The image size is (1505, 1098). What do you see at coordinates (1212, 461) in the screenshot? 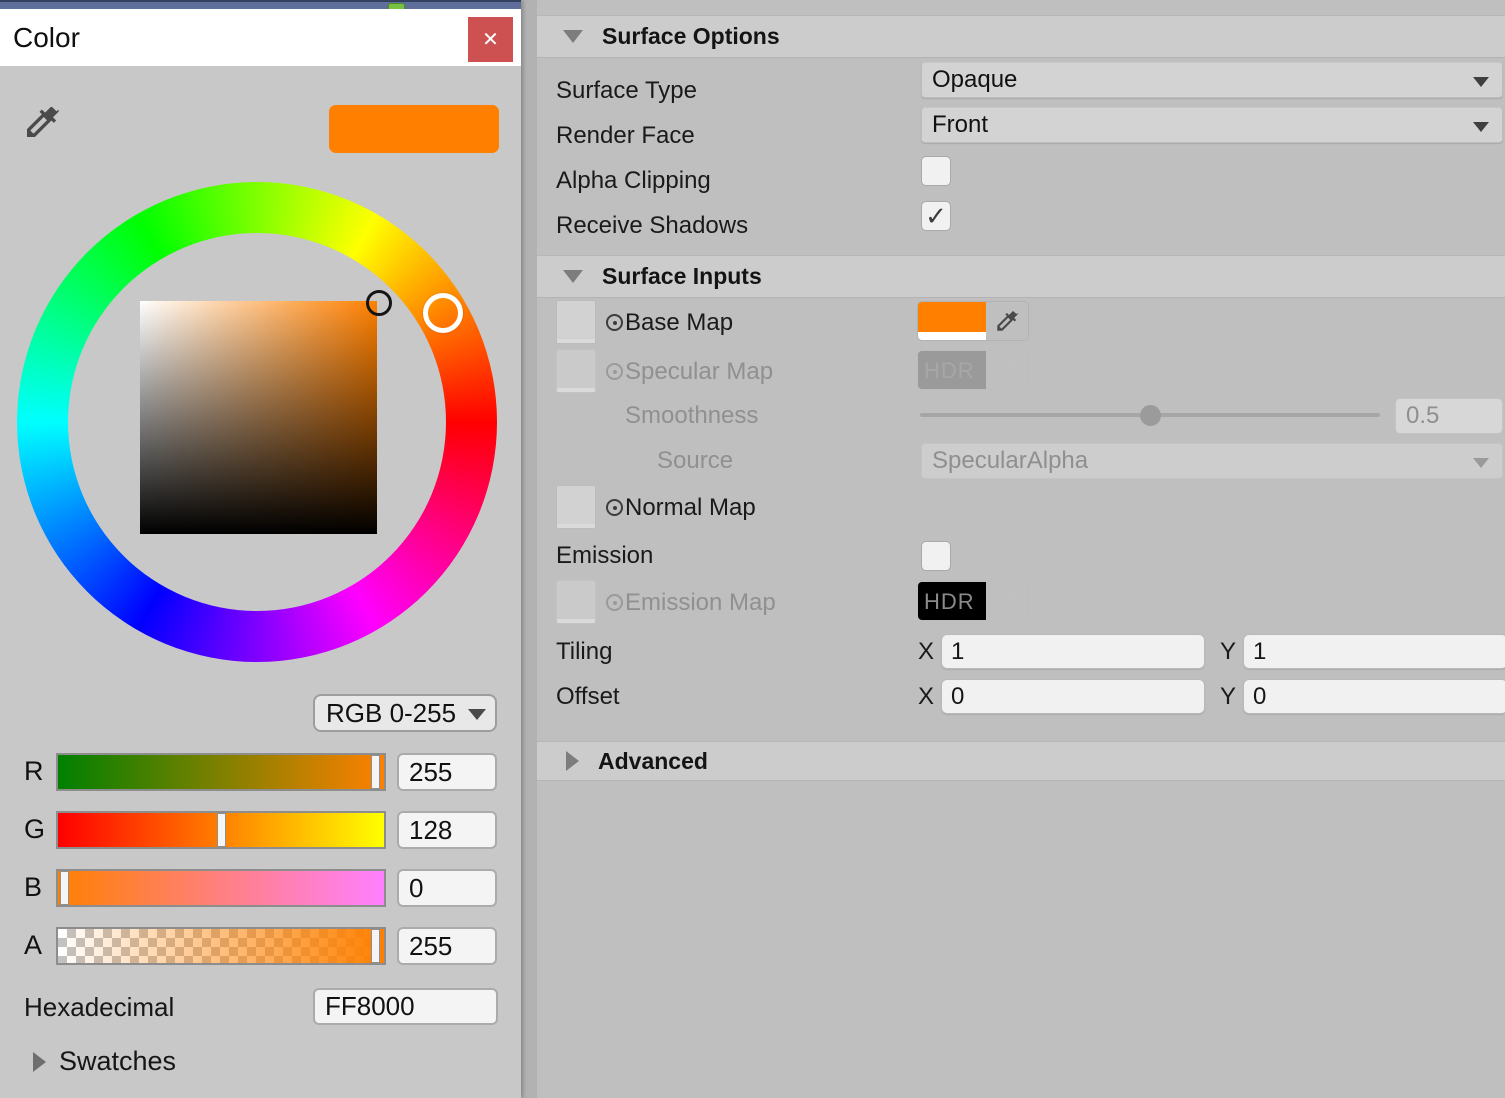
I see `source-dropdown: SpecularAlpha` at bounding box center [1212, 461].